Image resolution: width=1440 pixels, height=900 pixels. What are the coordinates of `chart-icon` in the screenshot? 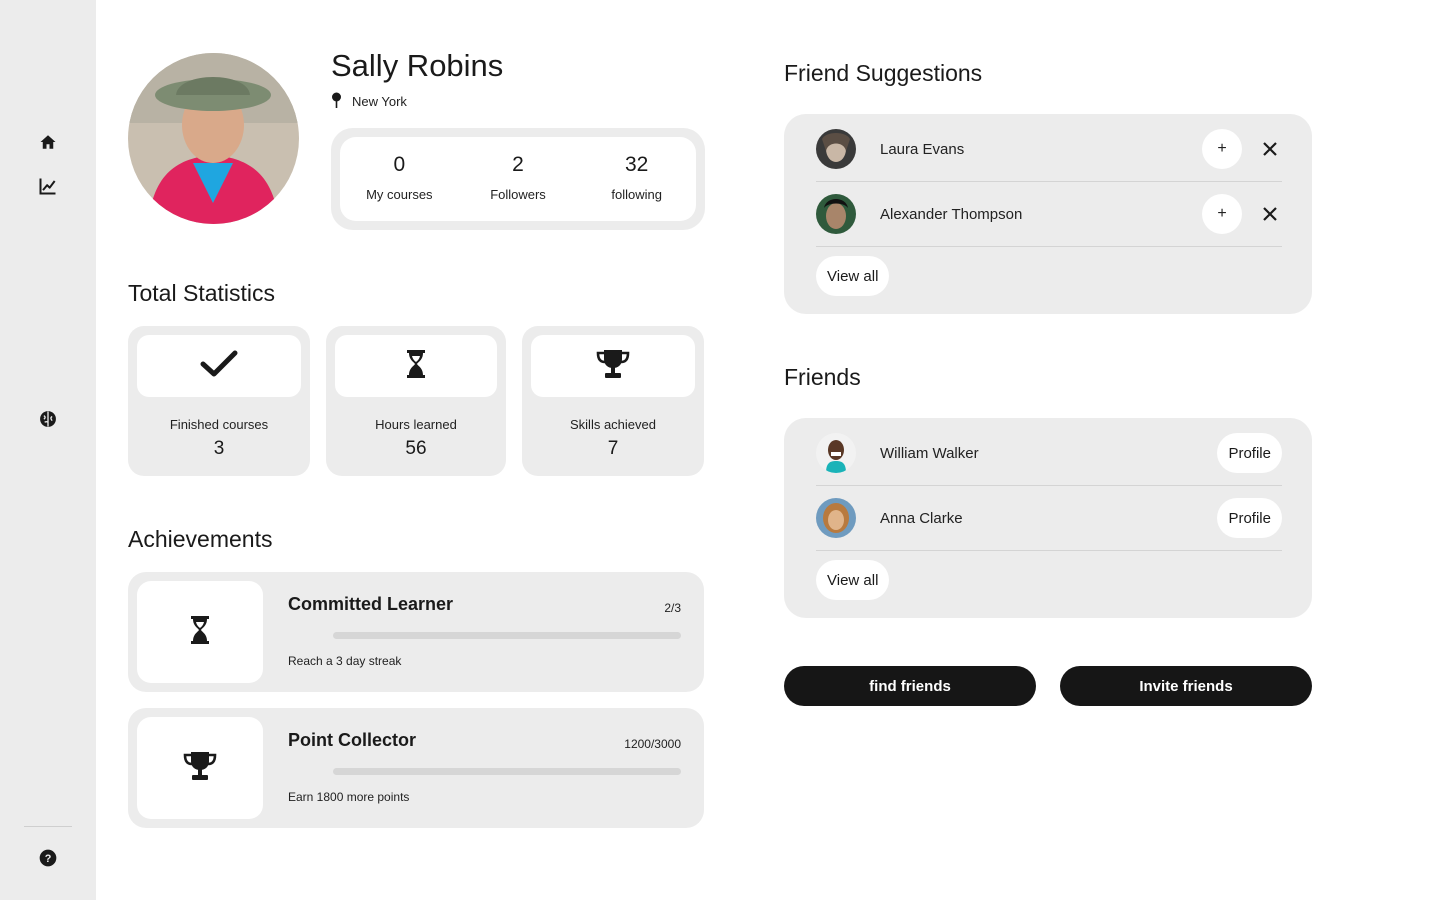 It's located at (48, 186).